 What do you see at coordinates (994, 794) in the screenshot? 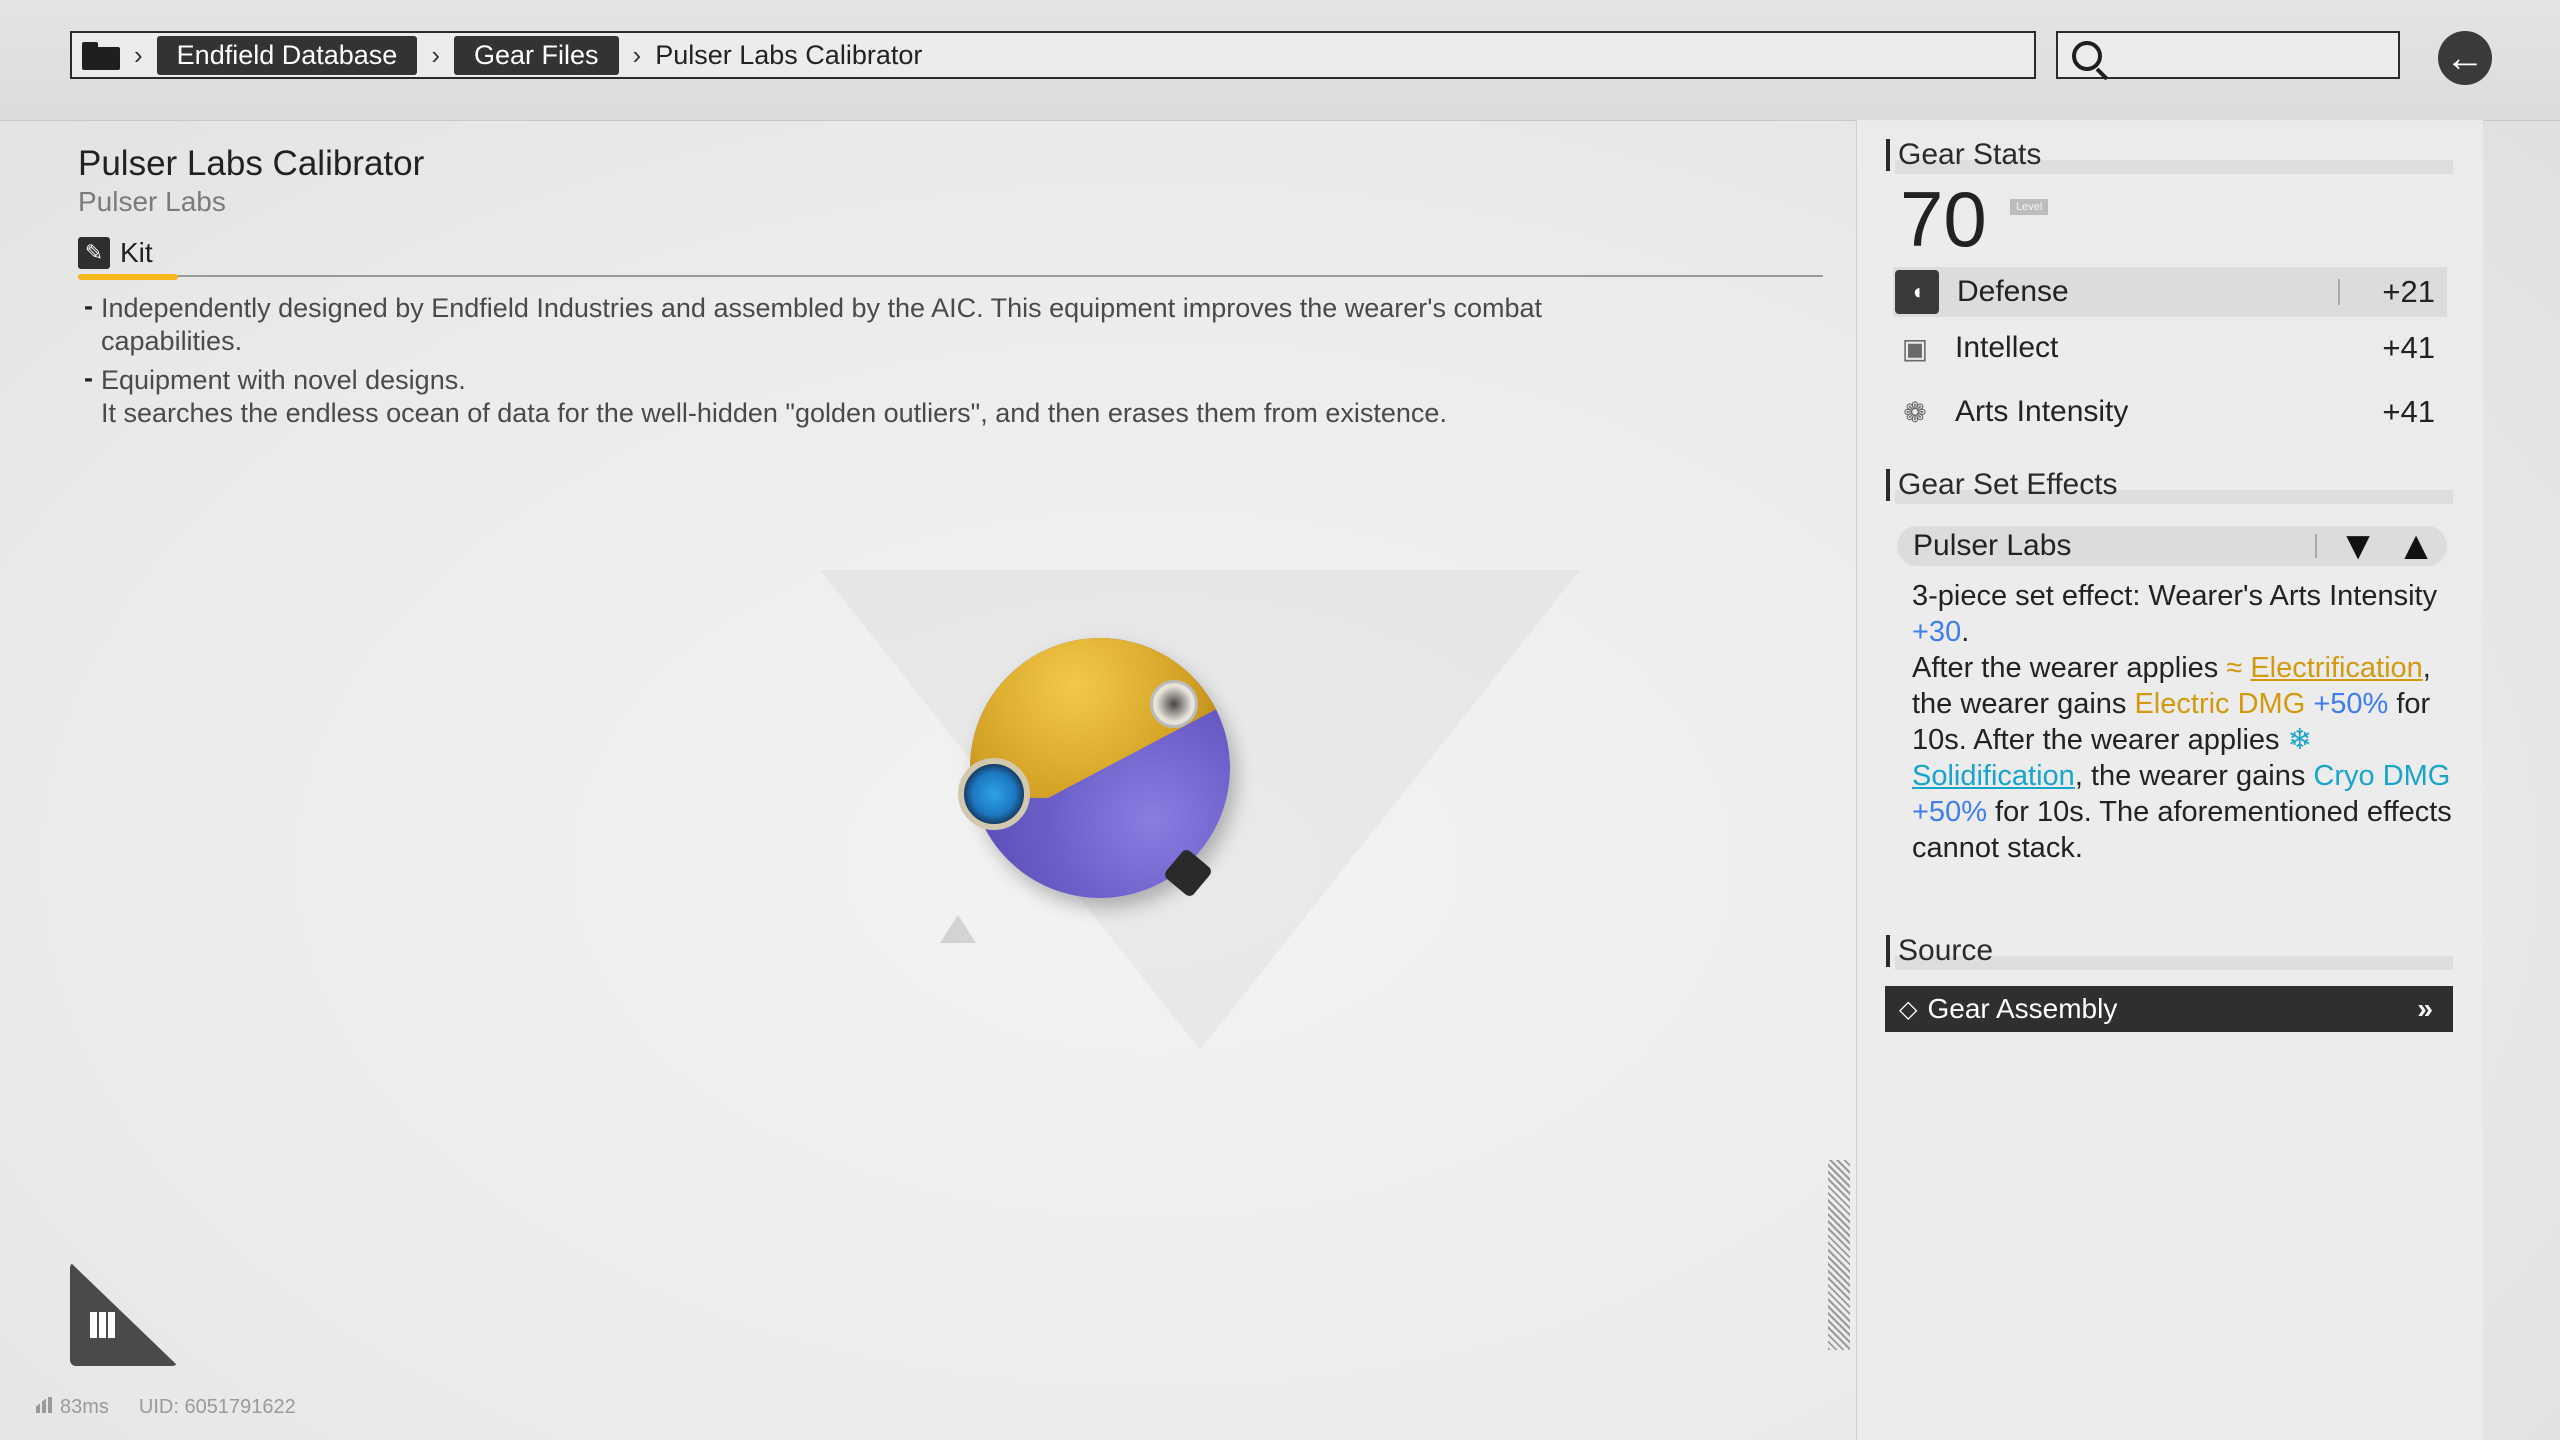
I see `gear-item-lens` at bounding box center [994, 794].